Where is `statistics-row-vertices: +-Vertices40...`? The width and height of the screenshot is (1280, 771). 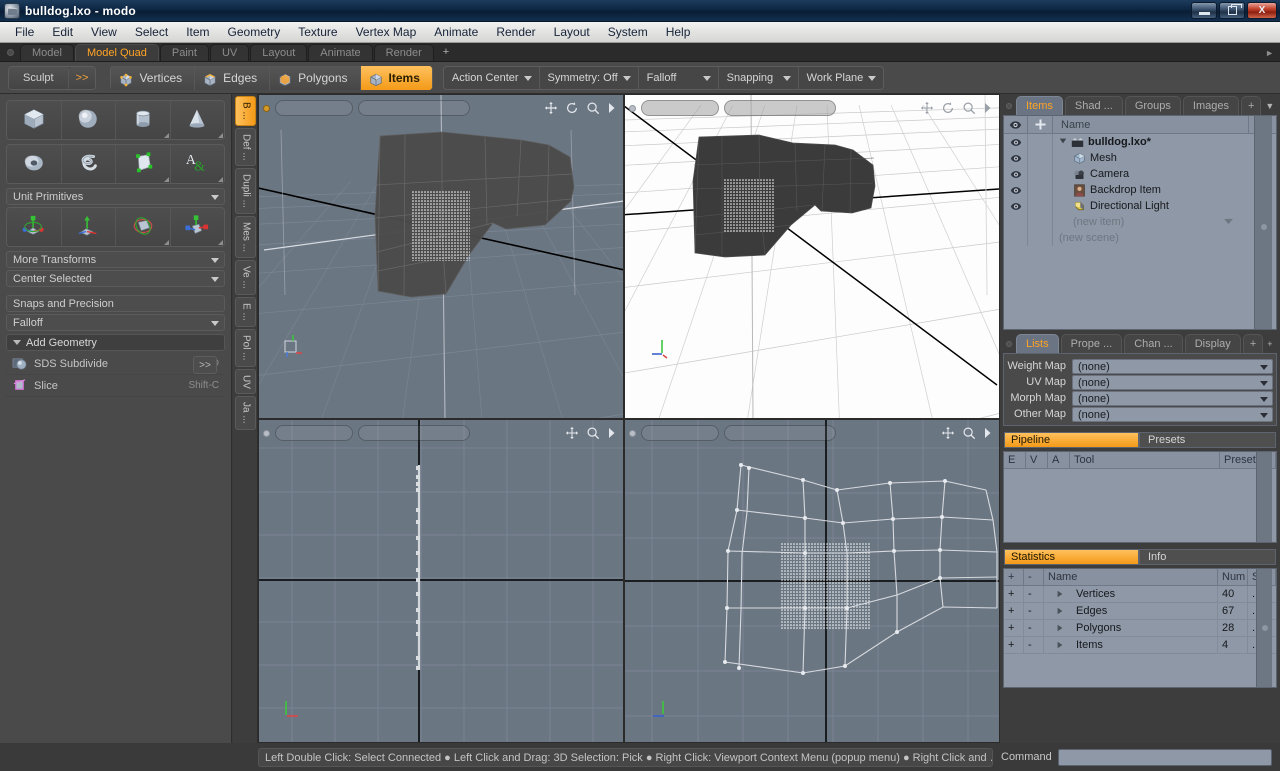 statistics-row-vertices: +-Vertices40... is located at coordinates (1140, 594).